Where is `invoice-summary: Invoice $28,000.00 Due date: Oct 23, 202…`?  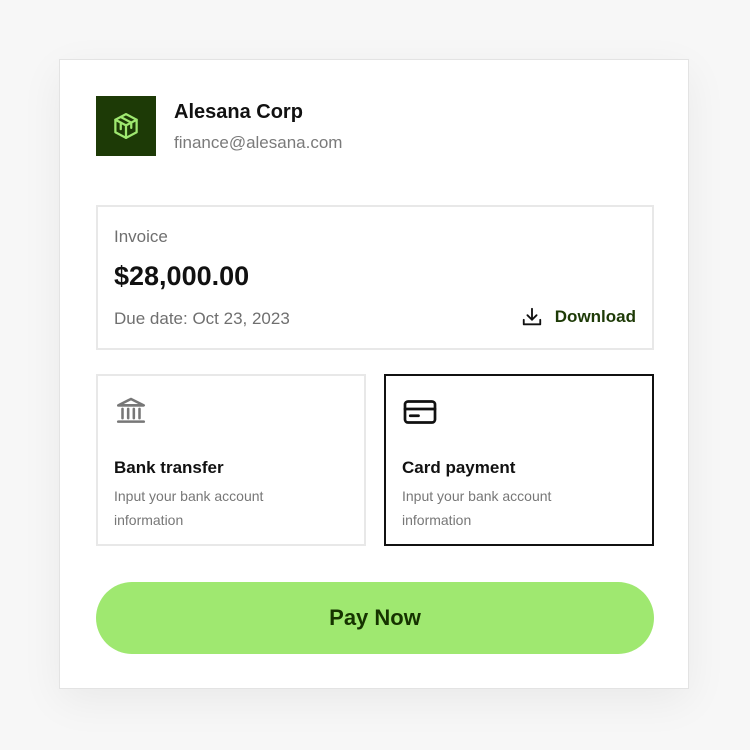
invoice-summary: Invoice $28,000.00 Due date: Oct 23, 202… is located at coordinates (375, 277).